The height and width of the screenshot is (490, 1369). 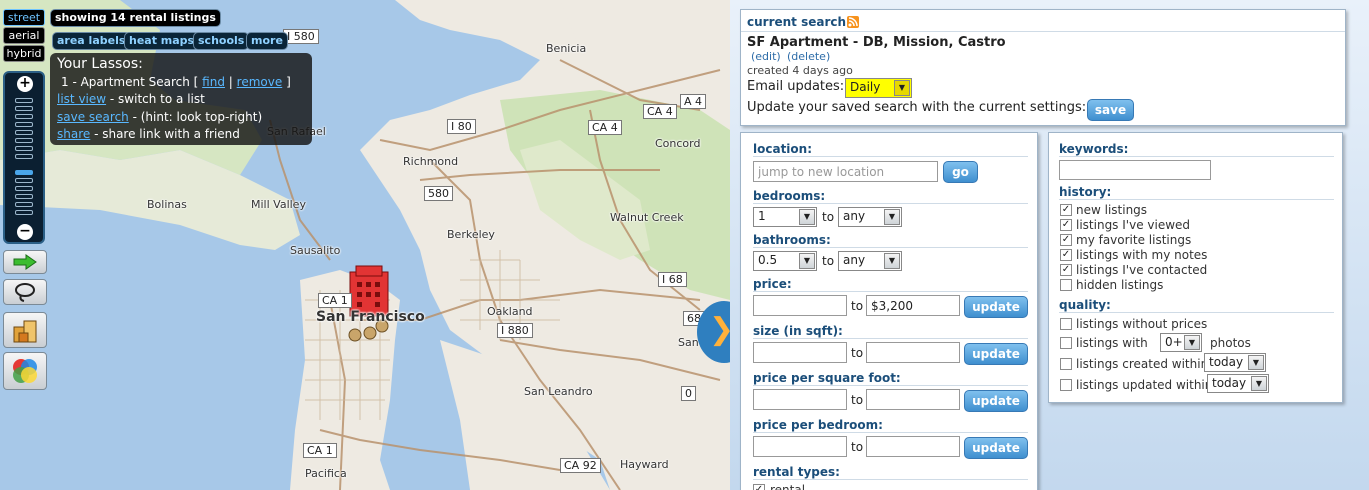 What do you see at coordinates (913, 446) in the screenshot?
I see `ppb-max-input` at bounding box center [913, 446].